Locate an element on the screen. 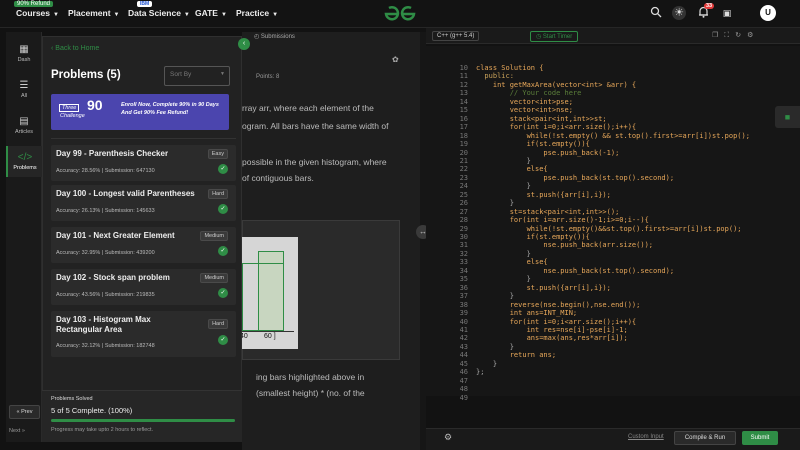 The width and height of the screenshot is (800, 450). problem-title: Day 99 - Parenthesis Checker is located at coordinates (112, 153).